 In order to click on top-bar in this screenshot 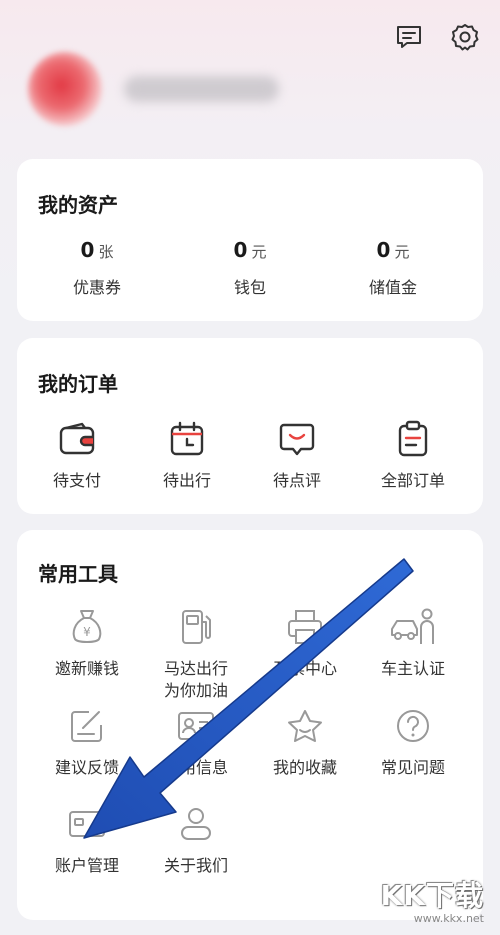, I will do `click(437, 37)`.